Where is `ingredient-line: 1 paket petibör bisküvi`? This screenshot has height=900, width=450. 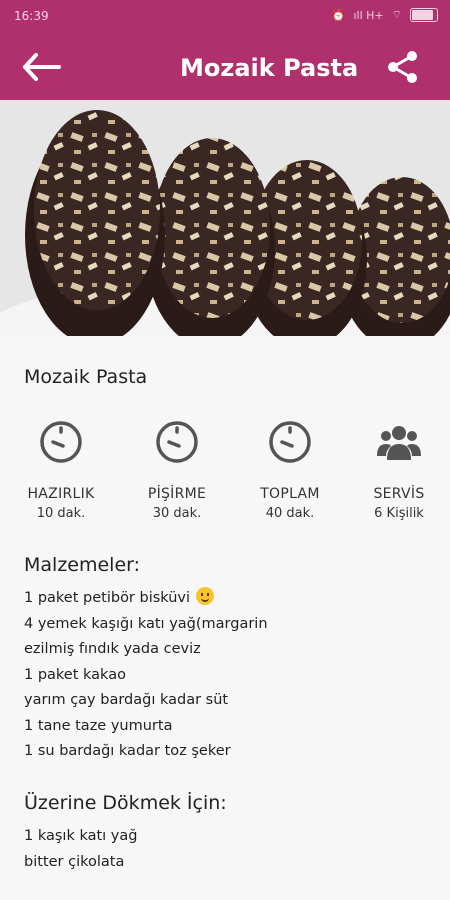 ingredient-line: 1 paket petibör bisküvi is located at coordinates (146, 599).